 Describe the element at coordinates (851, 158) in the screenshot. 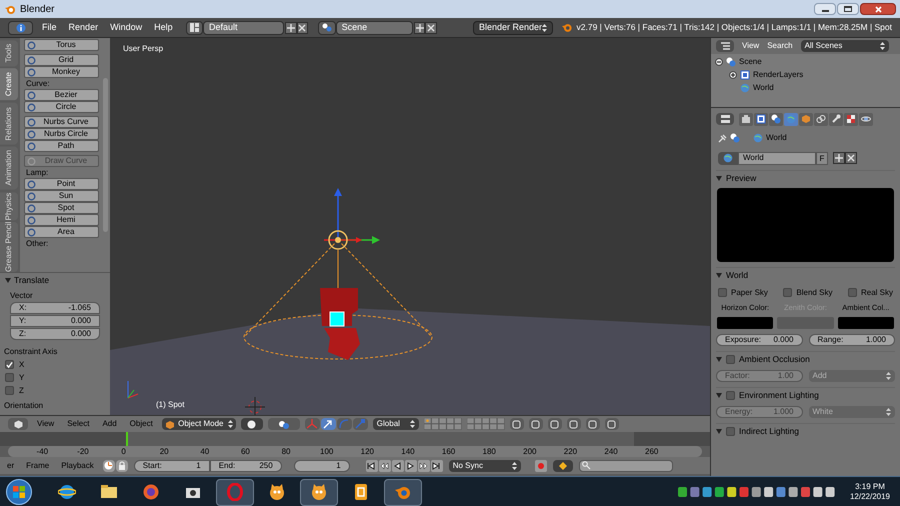

I see `world-delete-button` at that location.